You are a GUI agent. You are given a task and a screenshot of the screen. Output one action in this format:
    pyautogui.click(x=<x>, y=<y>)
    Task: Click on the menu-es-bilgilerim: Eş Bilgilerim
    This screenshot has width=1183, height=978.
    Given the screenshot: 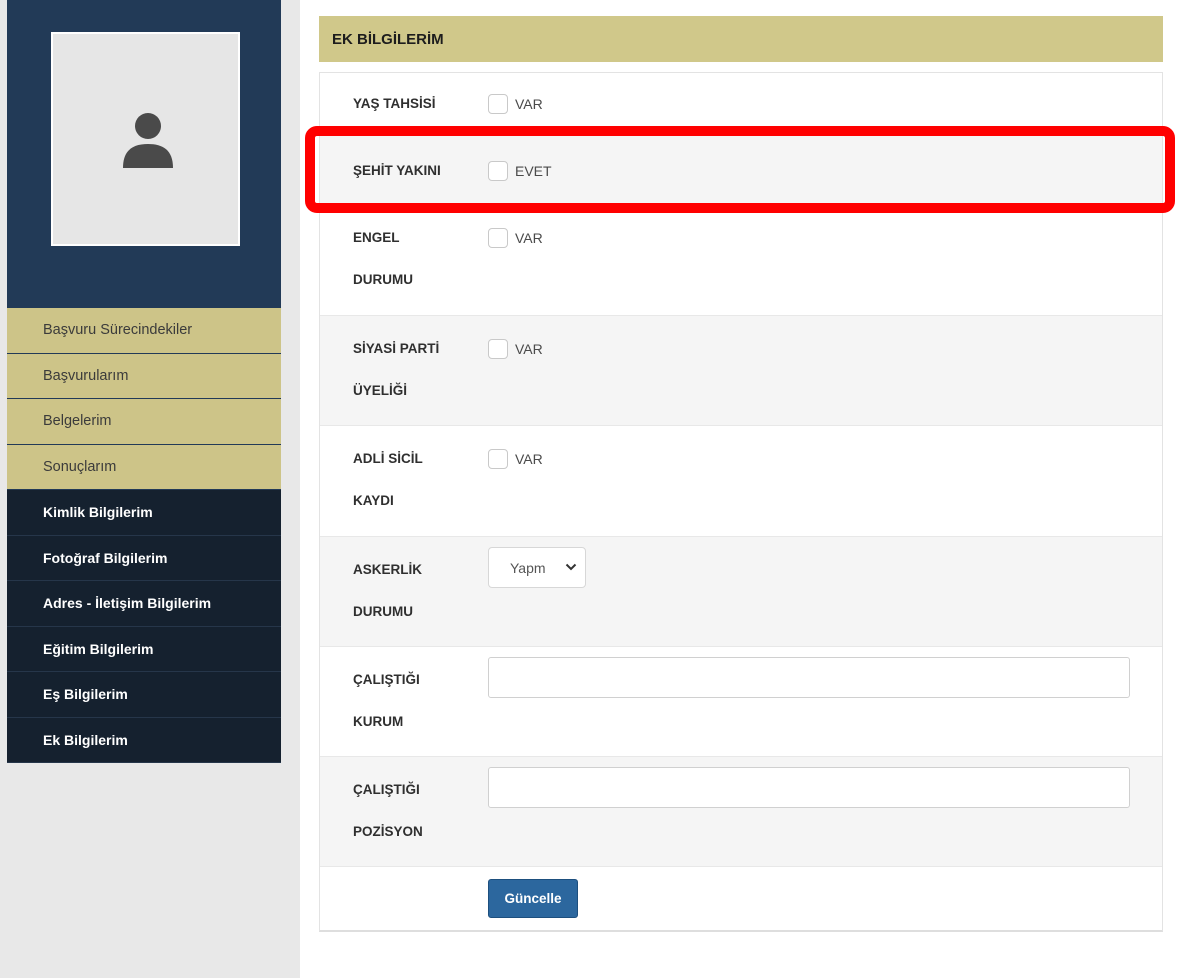 What is the action you would take?
    pyautogui.click(x=144, y=695)
    